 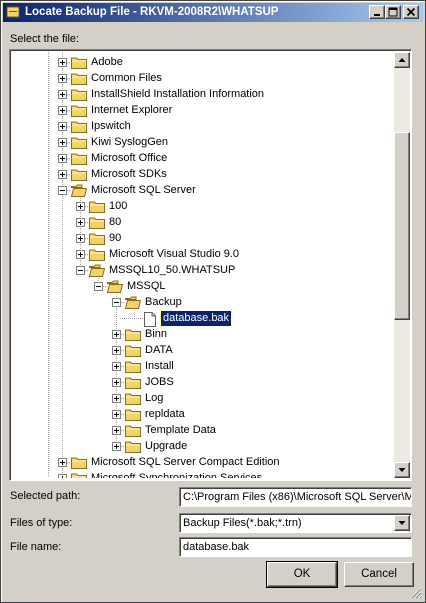 I want to click on tree-node: 90, so click(x=204, y=238).